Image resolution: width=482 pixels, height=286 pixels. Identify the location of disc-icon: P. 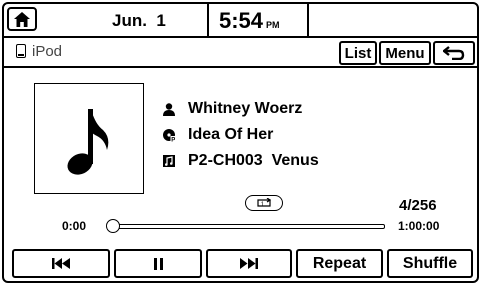
(169, 135).